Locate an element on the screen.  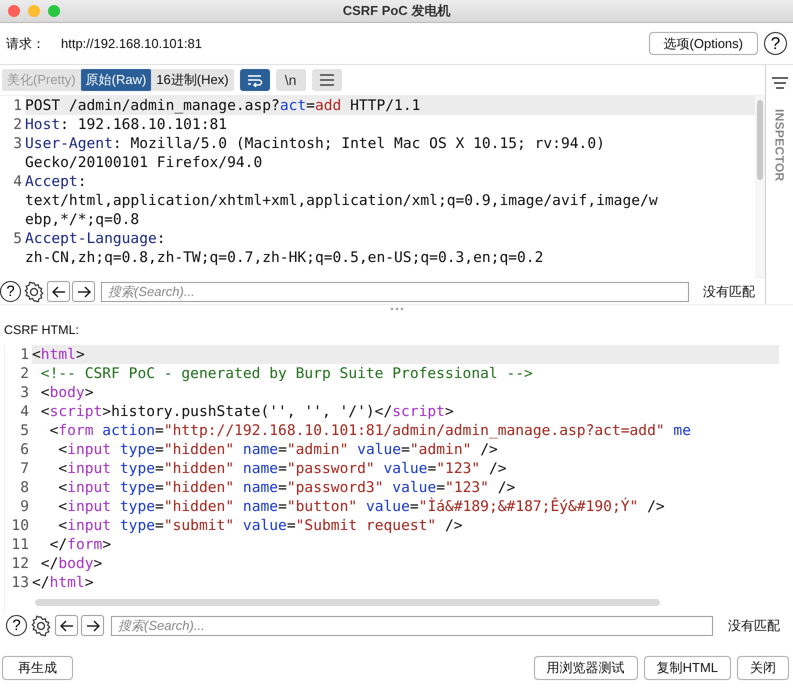
code-line: User-Agent: Mozilla/5.0 (Macintosh; Intel Mac OS X 10.15; rv:94.0) is located at coordinates (315, 143).